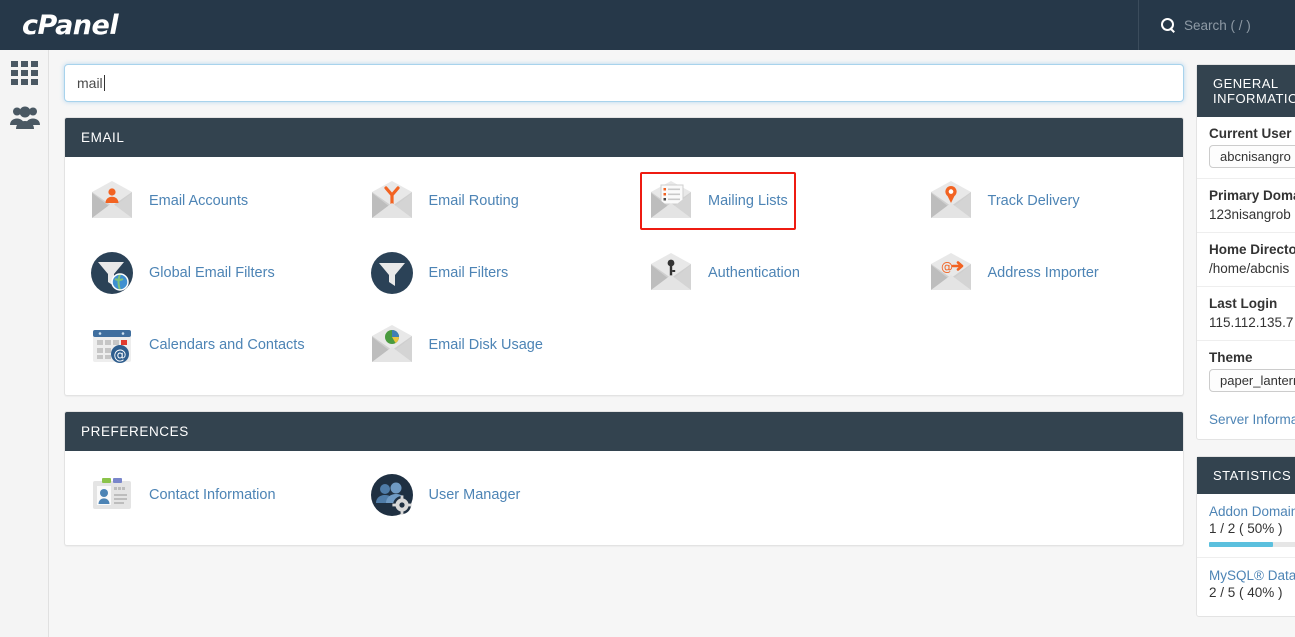 The height and width of the screenshot is (637, 1295). What do you see at coordinates (90, 83) in the screenshot?
I see `search-input-value: mail` at bounding box center [90, 83].